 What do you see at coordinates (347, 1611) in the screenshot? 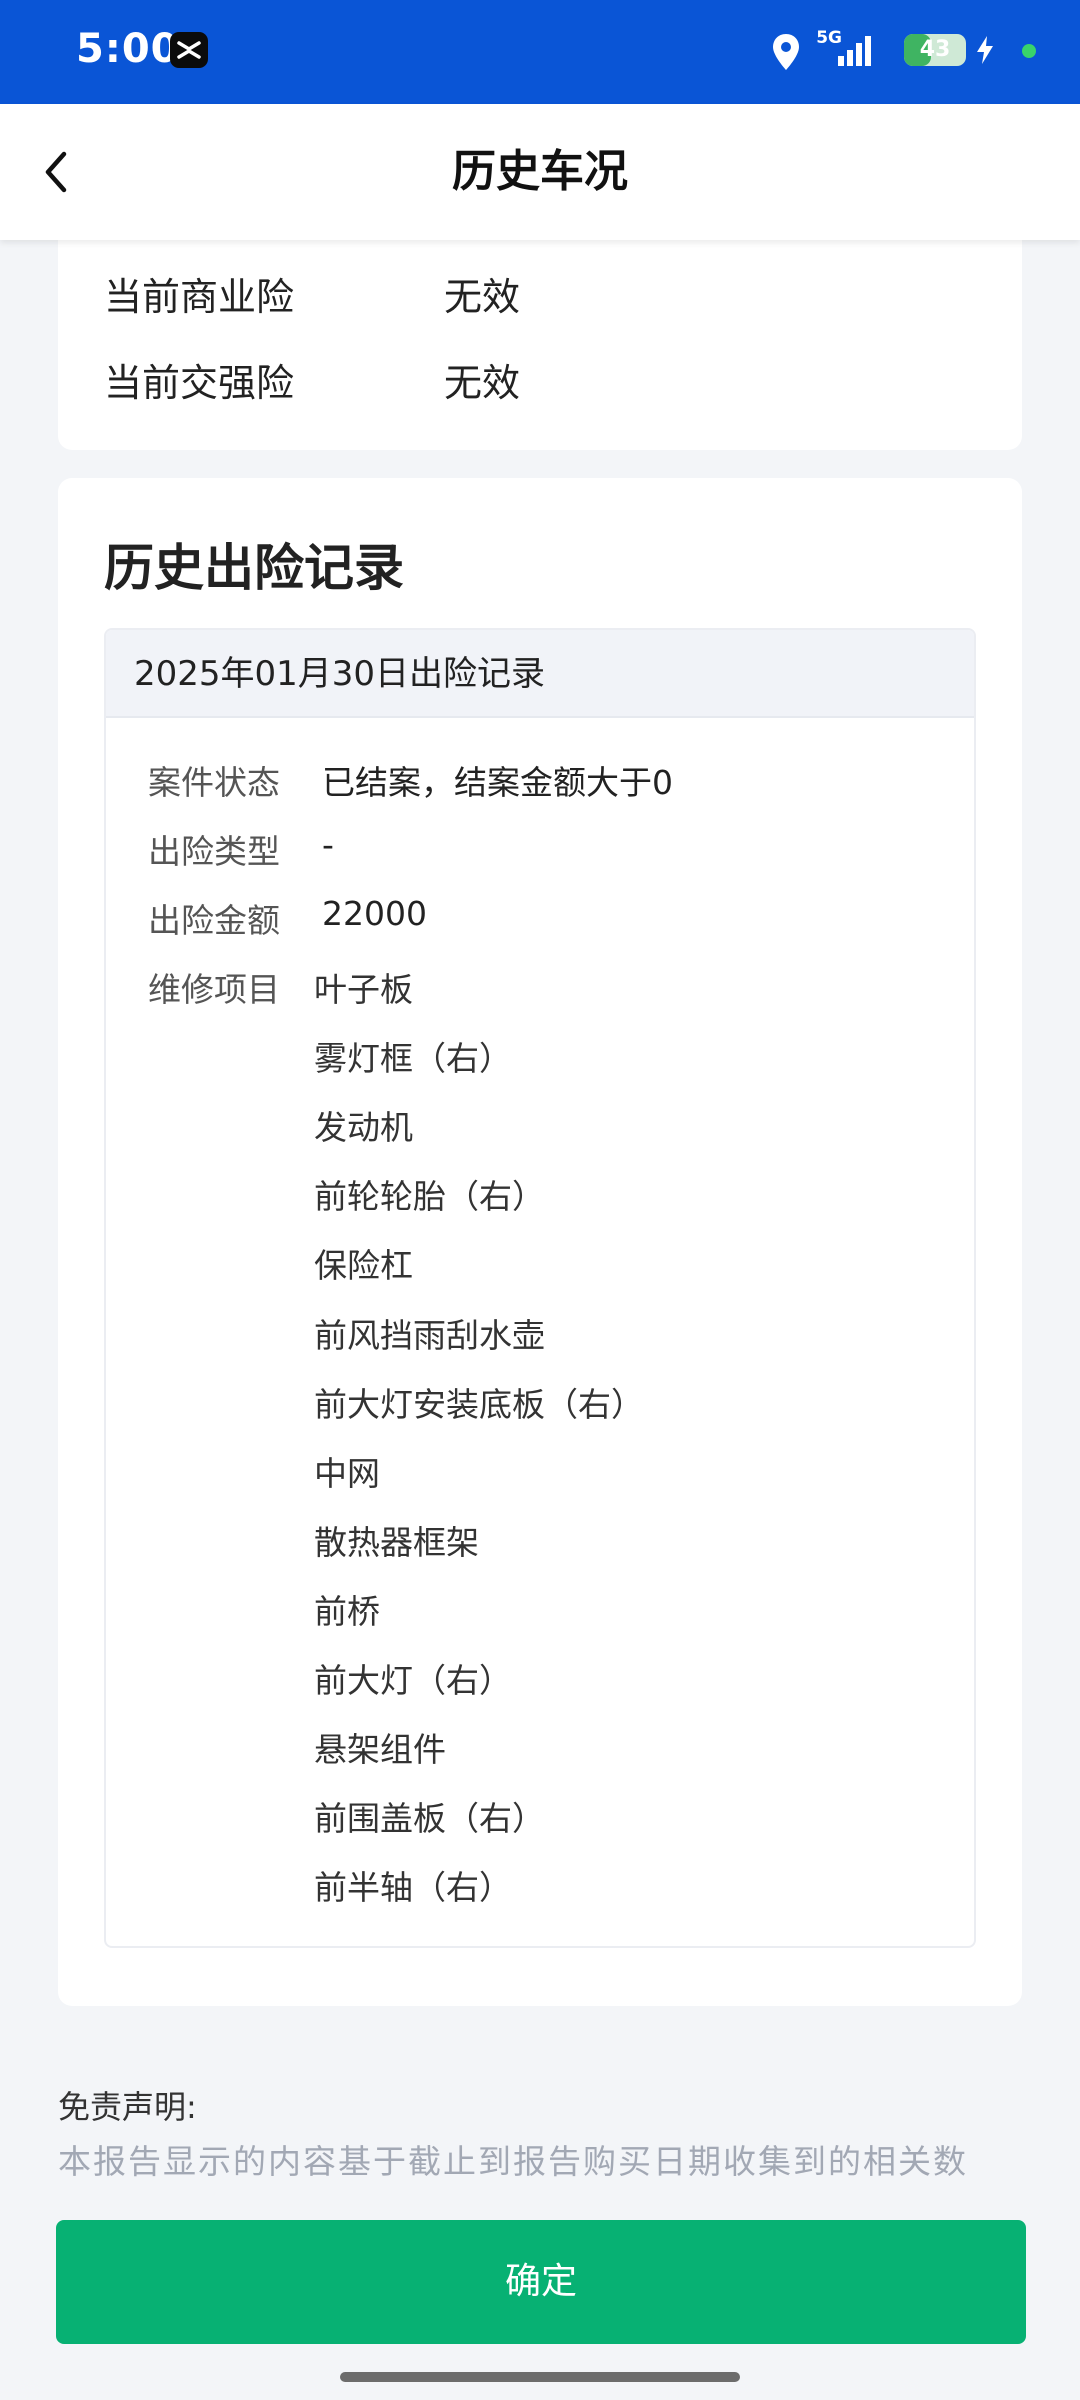
I see `repair-item: 前桥` at bounding box center [347, 1611].